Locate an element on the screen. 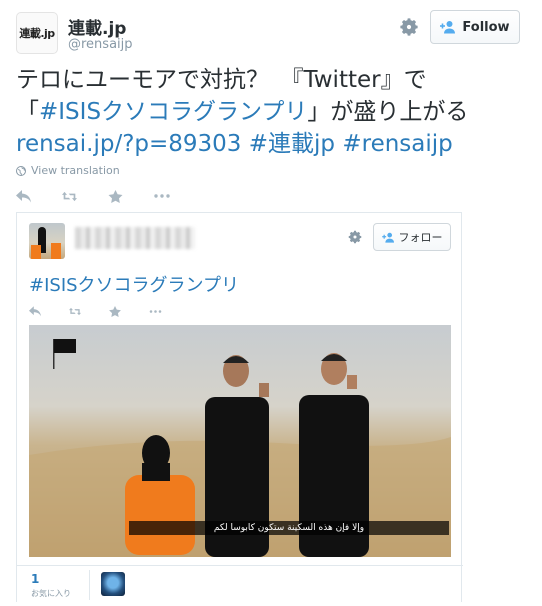 The height and width of the screenshot is (606, 542). hashtag-link: #ISISクソコラグランプリ is located at coordinates (173, 112).